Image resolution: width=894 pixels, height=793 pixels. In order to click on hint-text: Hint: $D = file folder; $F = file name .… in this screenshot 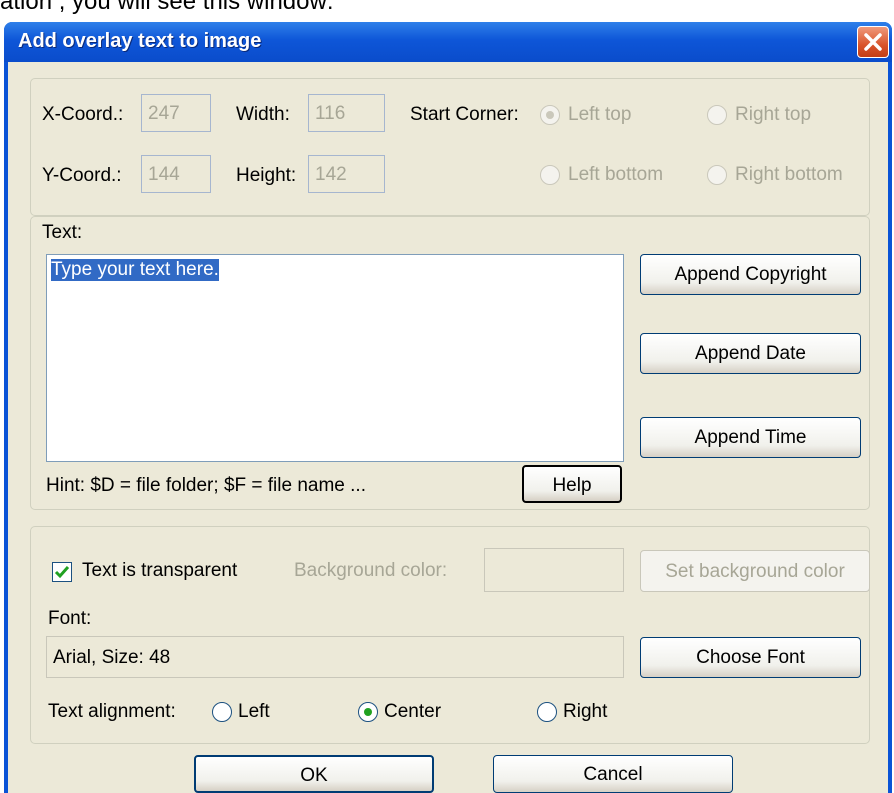, I will do `click(206, 485)`.